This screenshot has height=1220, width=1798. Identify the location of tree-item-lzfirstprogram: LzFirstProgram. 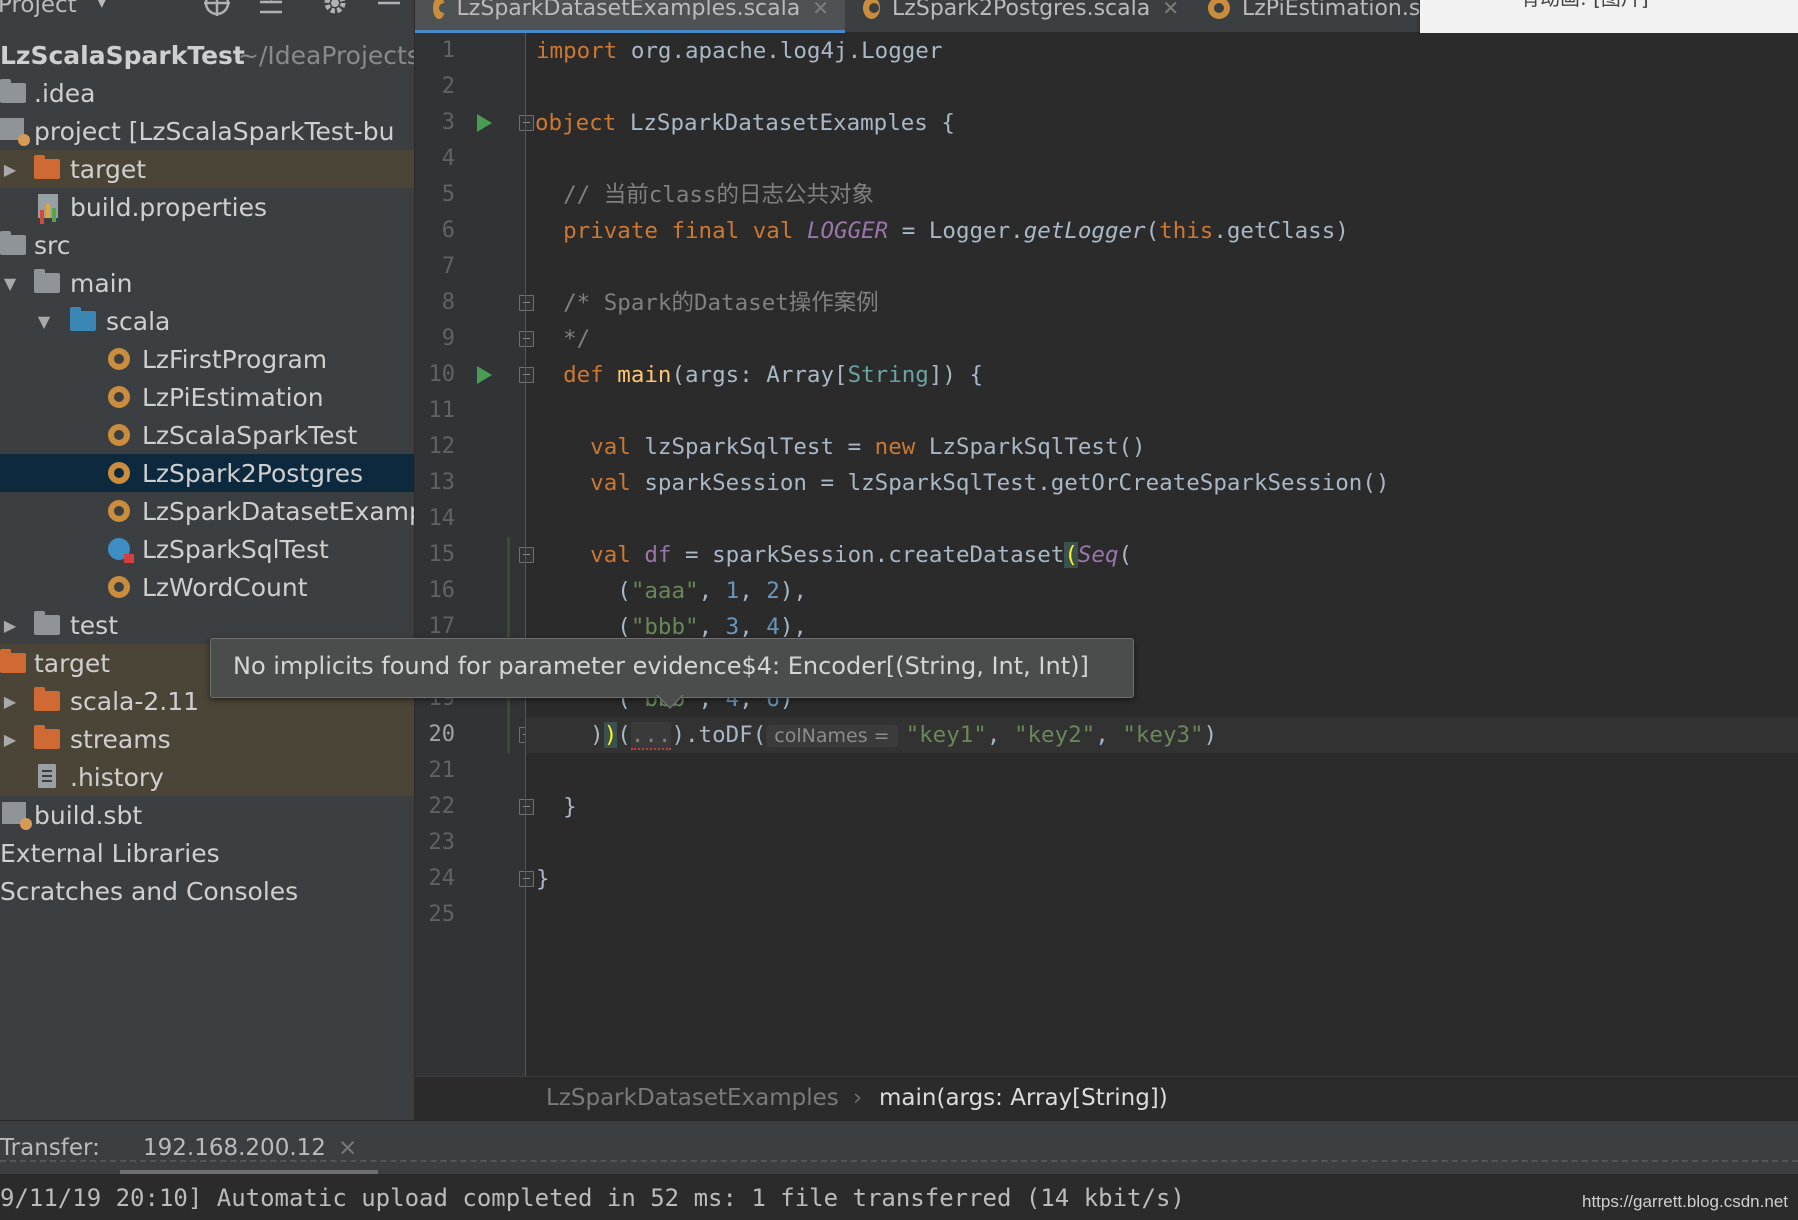
(207, 359).